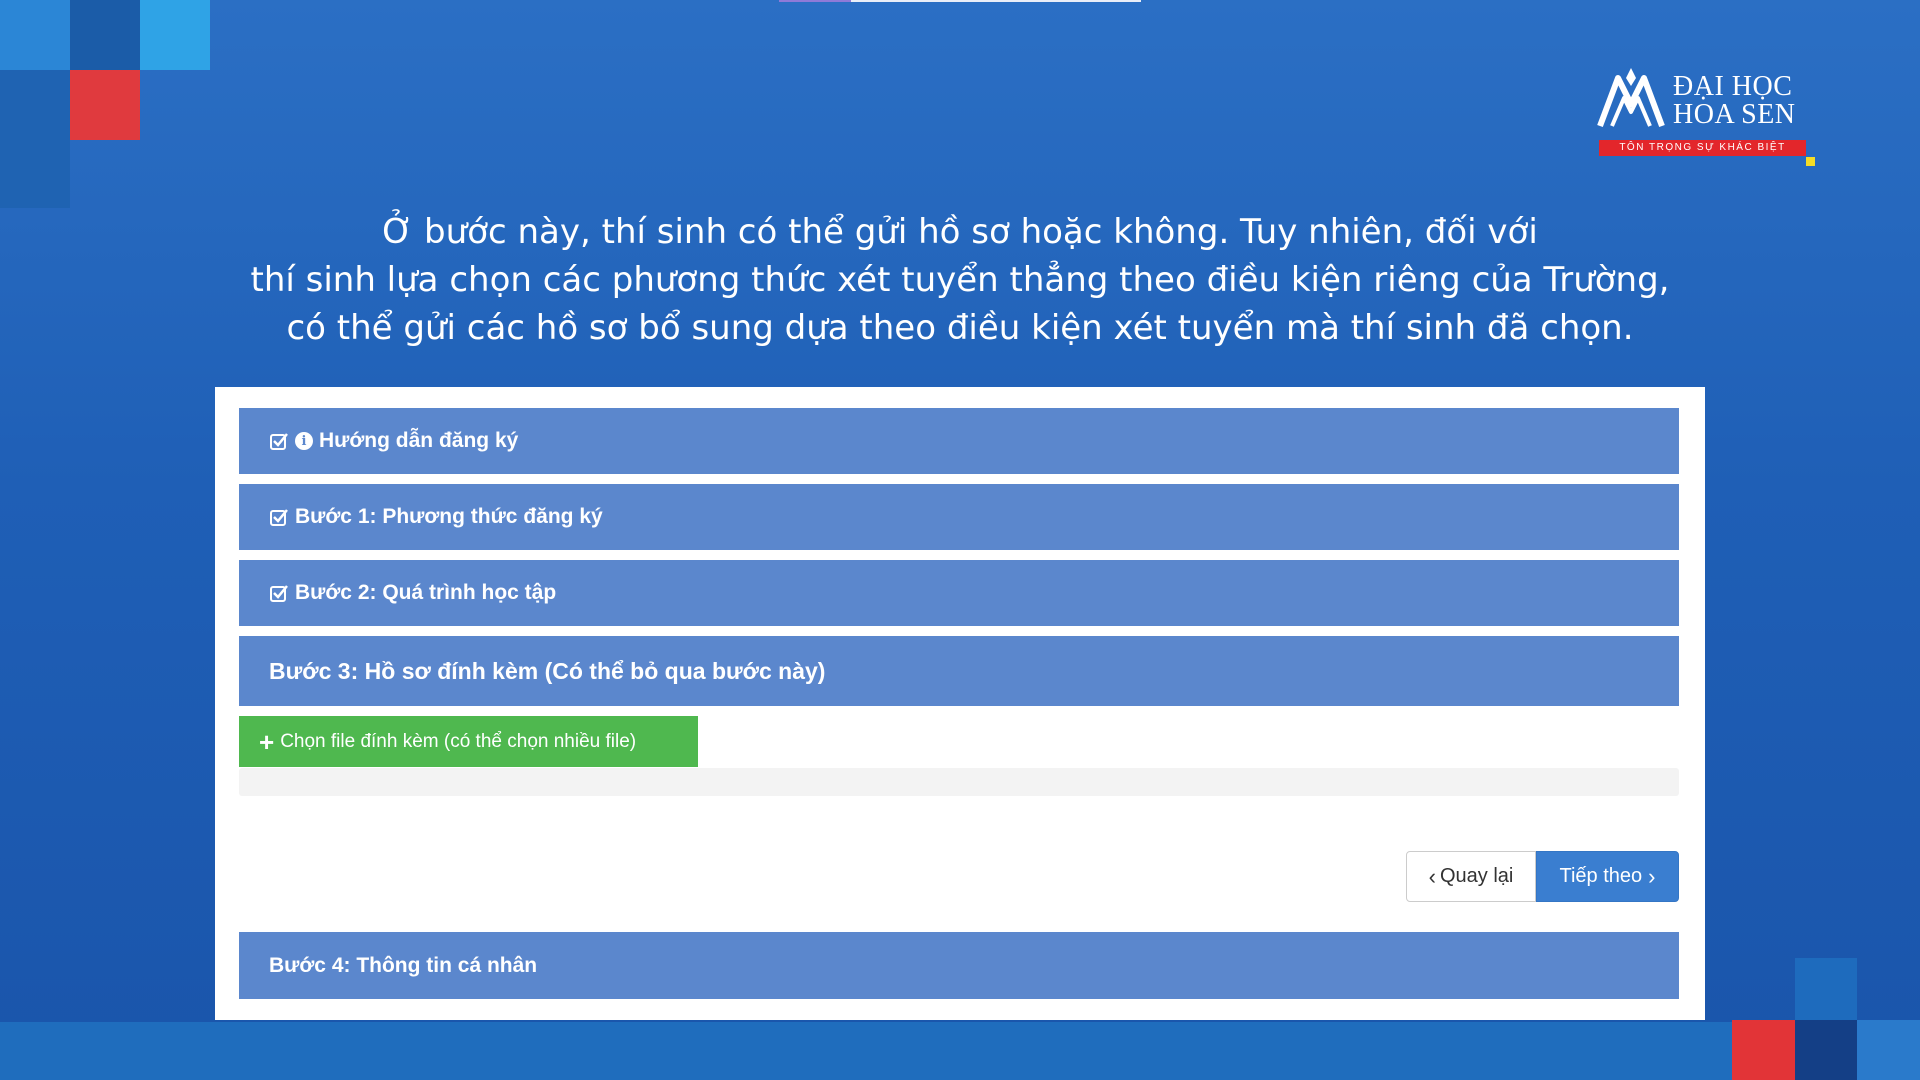 This screenshot has width=1920, height=1080. I want to click on logo-text-line1: ĐẠI HỌC, so click(1733, 86).